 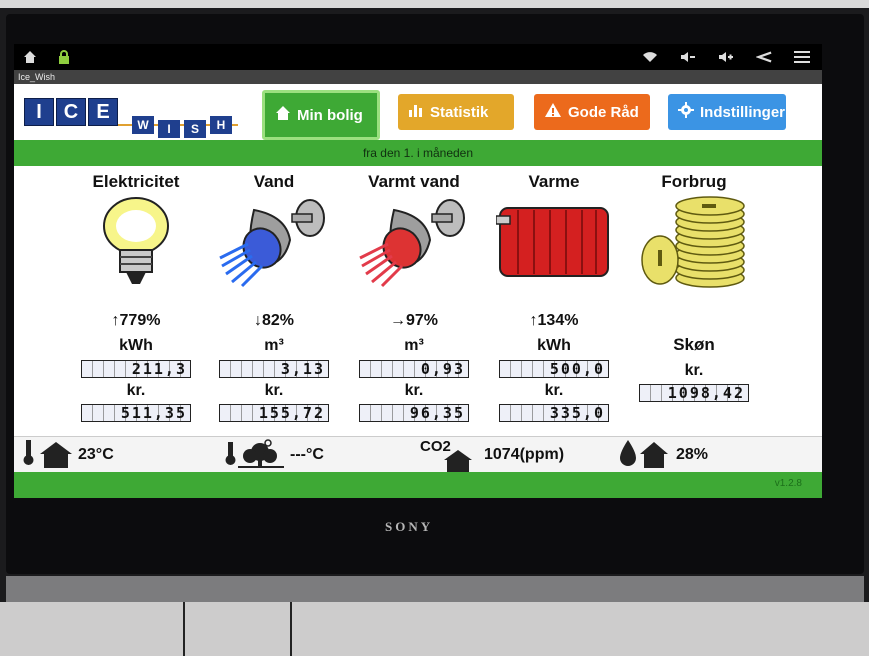 I want to click on humidity-level: 28%, so click(x=662, y=455).